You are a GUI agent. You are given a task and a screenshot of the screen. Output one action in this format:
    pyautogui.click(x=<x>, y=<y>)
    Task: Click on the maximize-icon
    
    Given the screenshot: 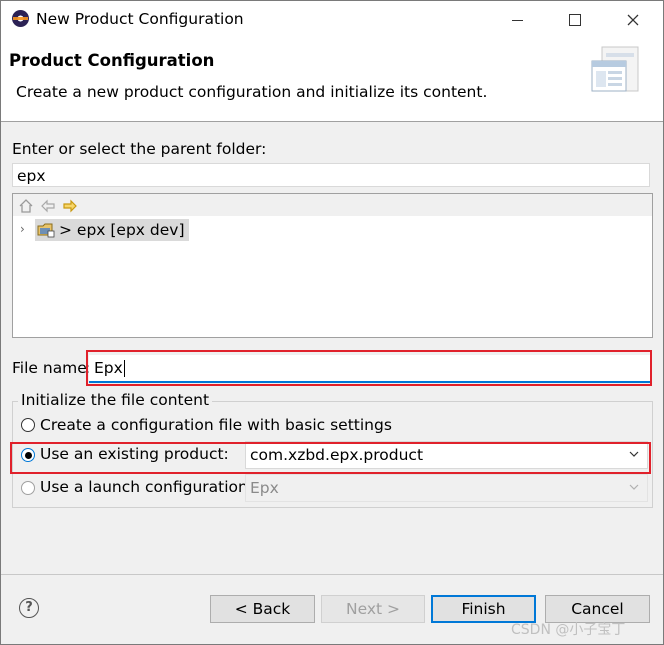 What is the action you would take?
    pyautogui.click(x=575, y=20)
    